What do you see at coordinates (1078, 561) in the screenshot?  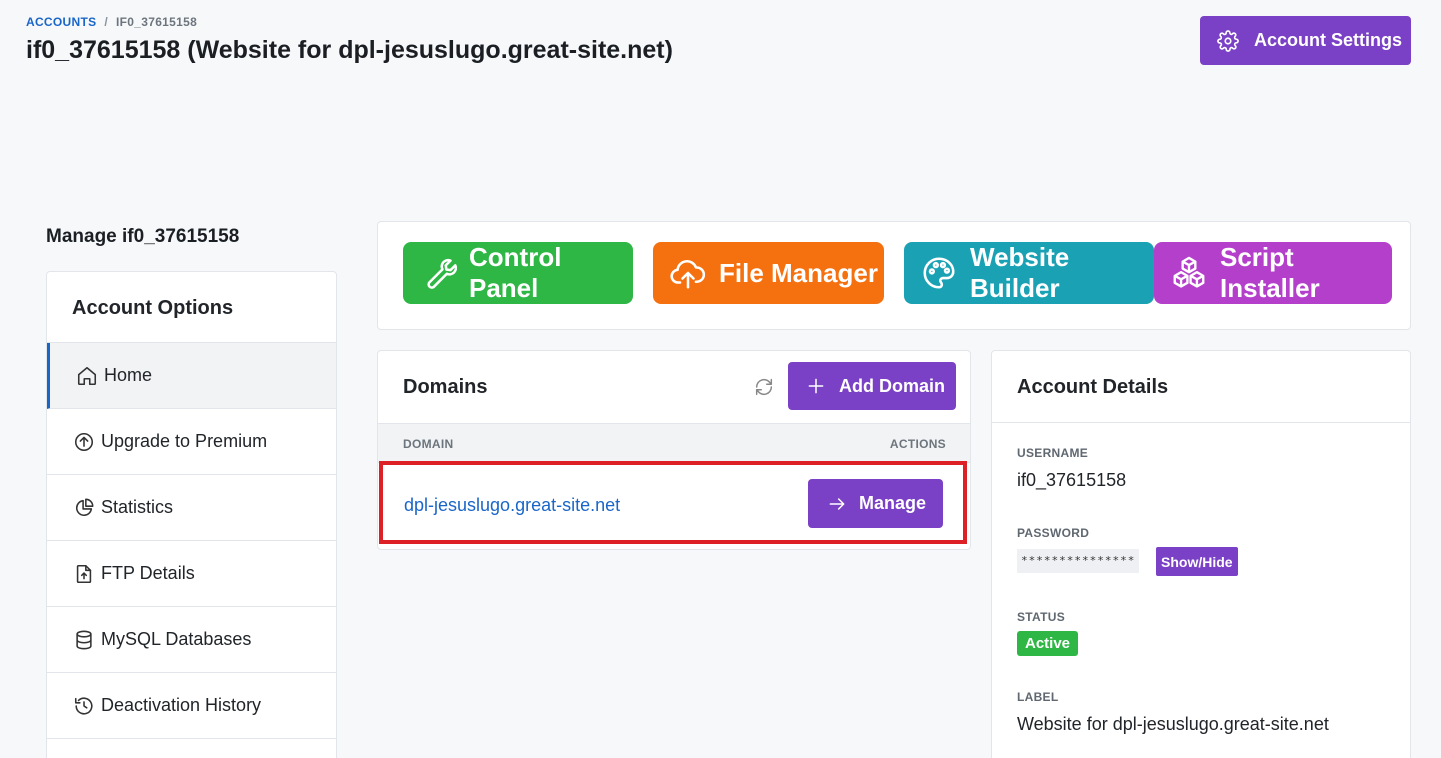 I see `password-value: ***************` at bounding box center [1078, 561].